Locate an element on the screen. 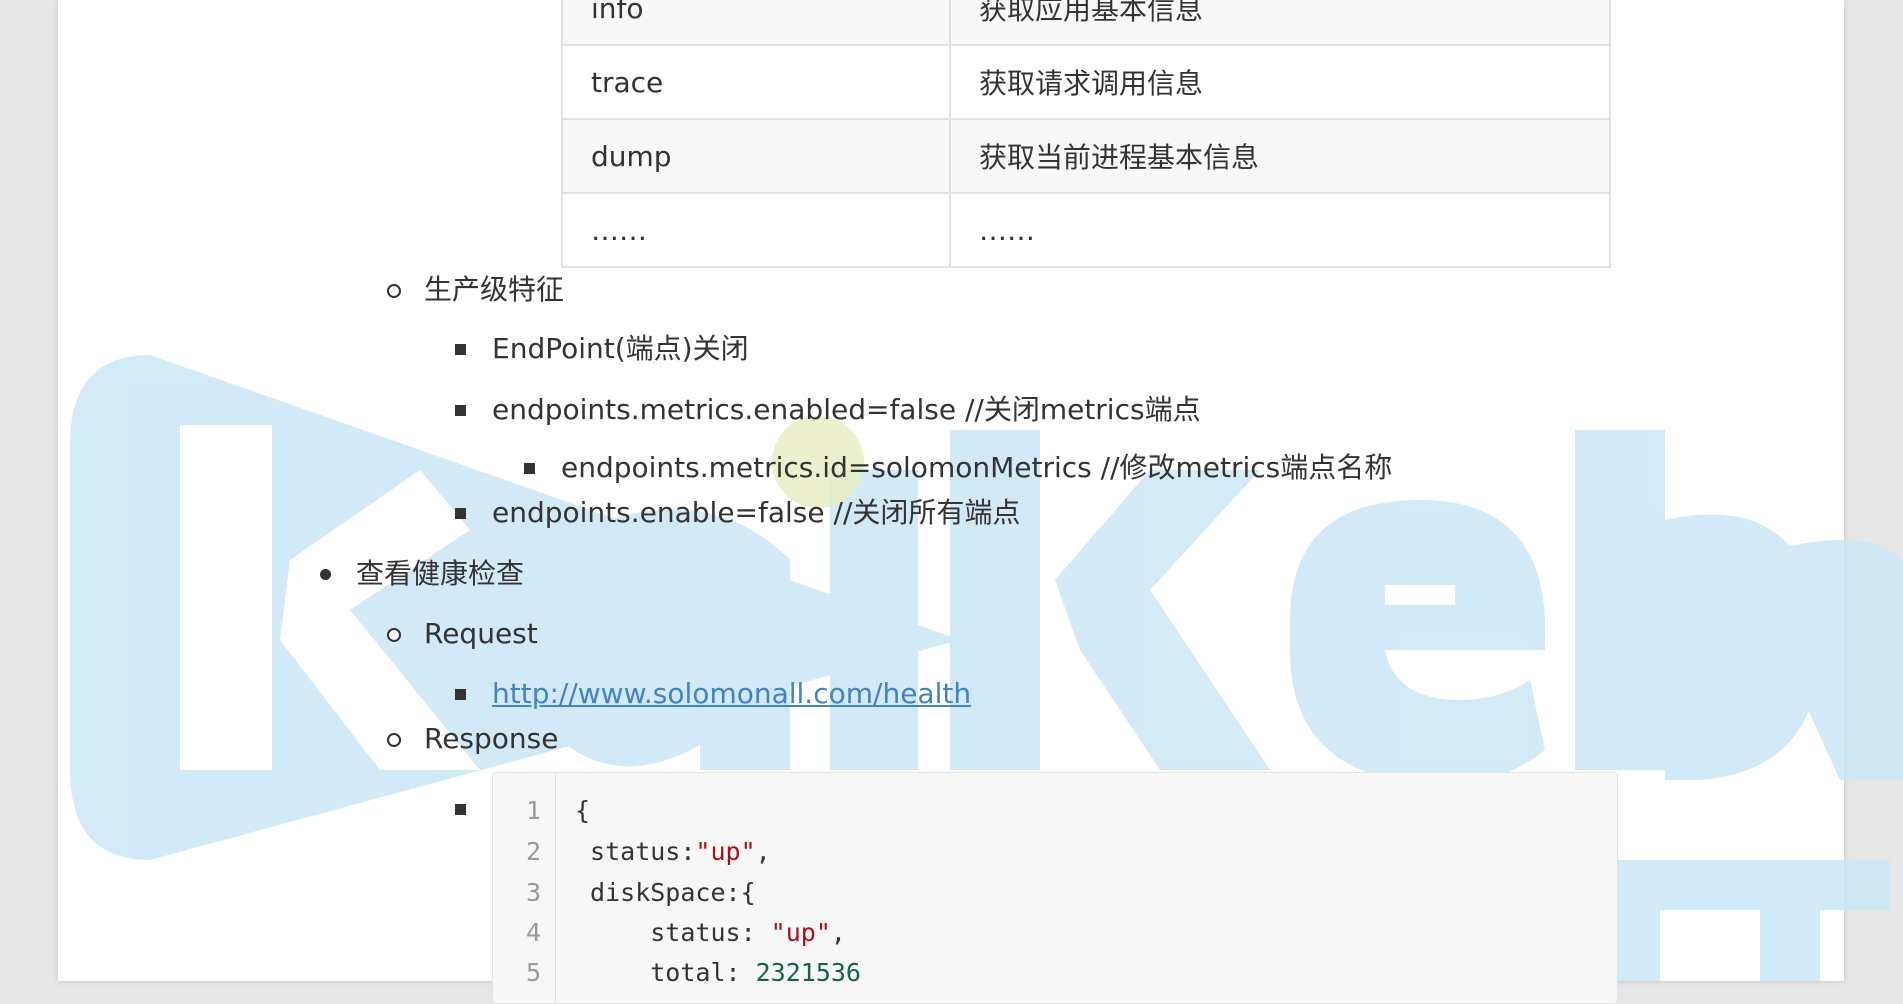 This screenshot has width=1903, height=1004. table-row: dump 获取当前进程基本信息 is located at coordinates (1086, 156).